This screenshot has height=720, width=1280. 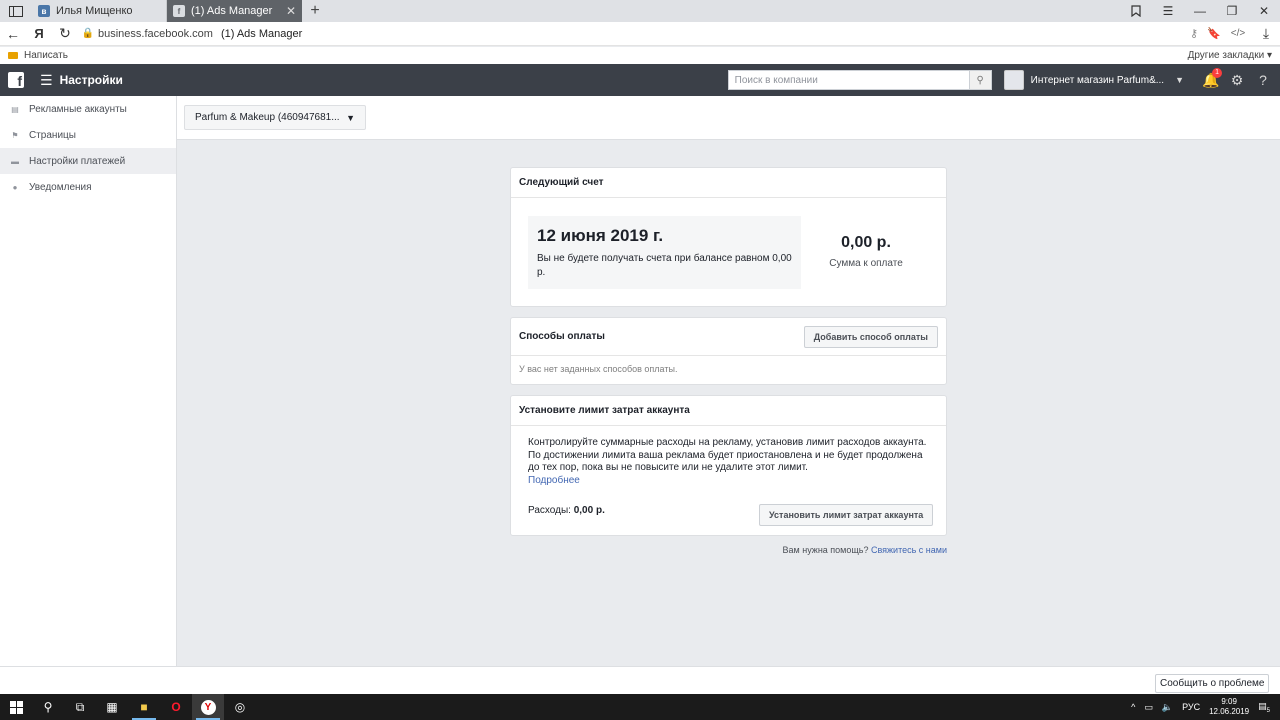 What do you see at coordinates (44, 11) in the screenshot?
I see `vk-icon: в` at bounding box center [44, 11].